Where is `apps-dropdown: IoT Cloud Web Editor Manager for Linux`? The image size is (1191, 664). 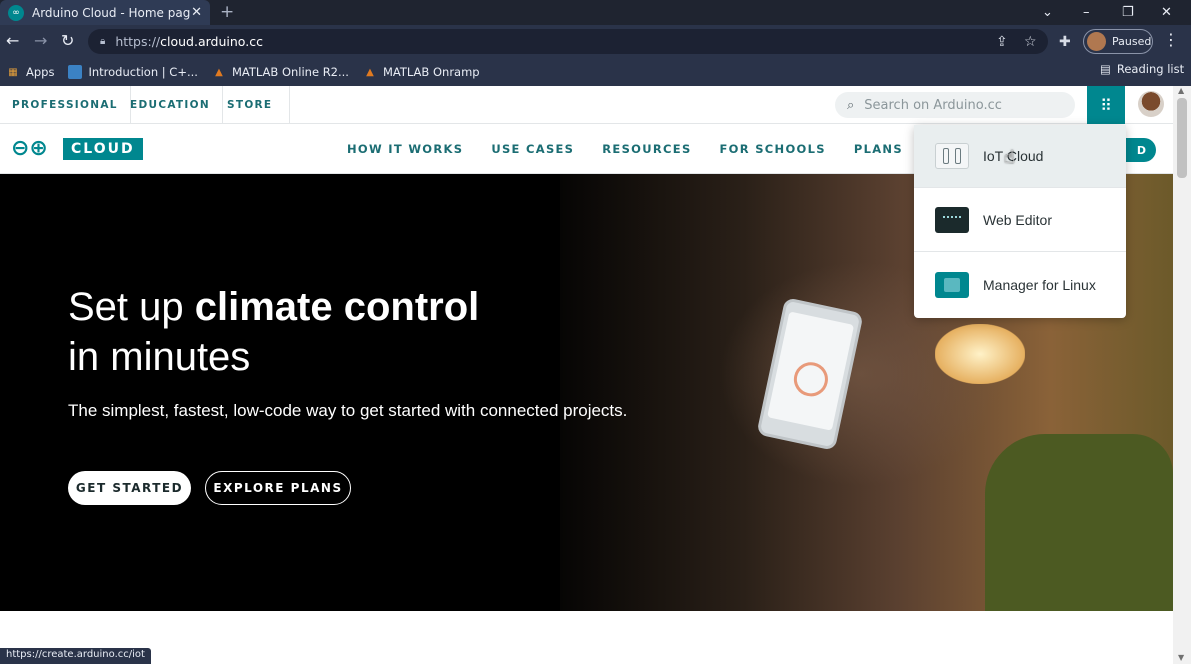
apps-dropdown: IoT Cloud Web Editor Manager for Linux is located at coordinates (1020, 221).